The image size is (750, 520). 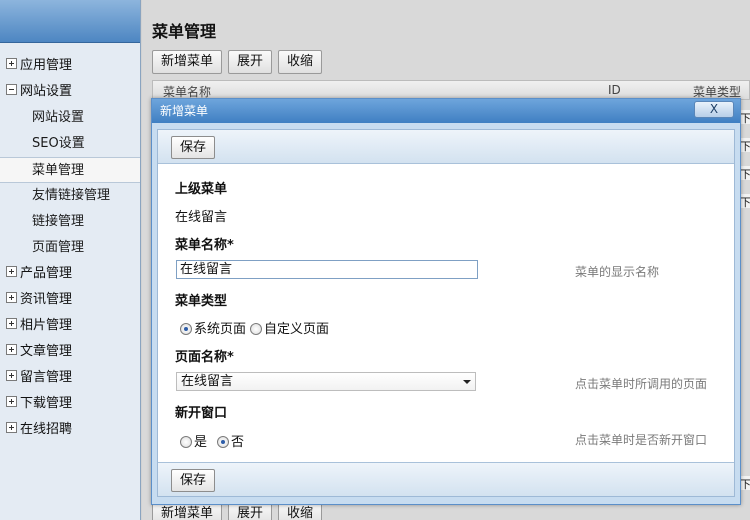 What do you see at coordinates (614, 90) in the screenshot?
I see `column-header-id: ID` at bounding box center [614, 90].